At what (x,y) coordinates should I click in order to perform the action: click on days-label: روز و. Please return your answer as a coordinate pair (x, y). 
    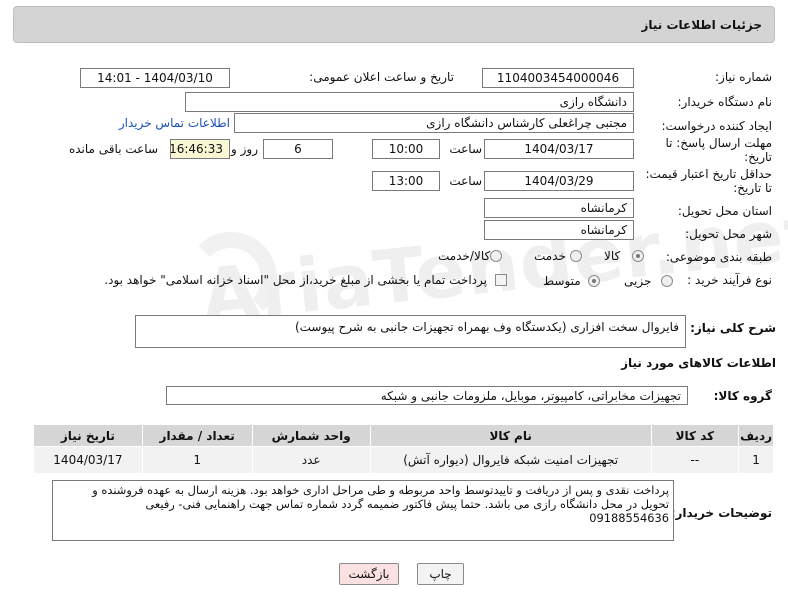
    Looking at the image, I should click on (244, 149).